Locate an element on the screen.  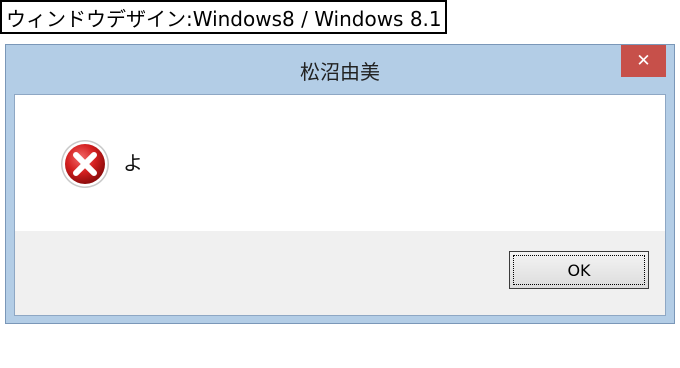
dialog-title: 松沼由美 is located at coordinates (340, 72).